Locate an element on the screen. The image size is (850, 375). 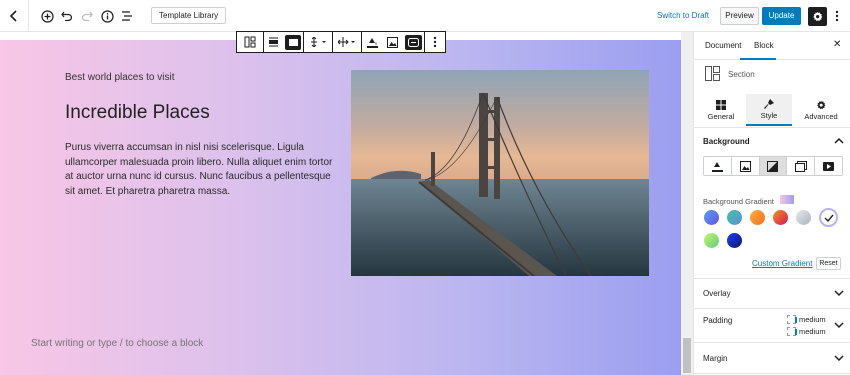
active-tab-indicator is located at coordinates (758, 59).